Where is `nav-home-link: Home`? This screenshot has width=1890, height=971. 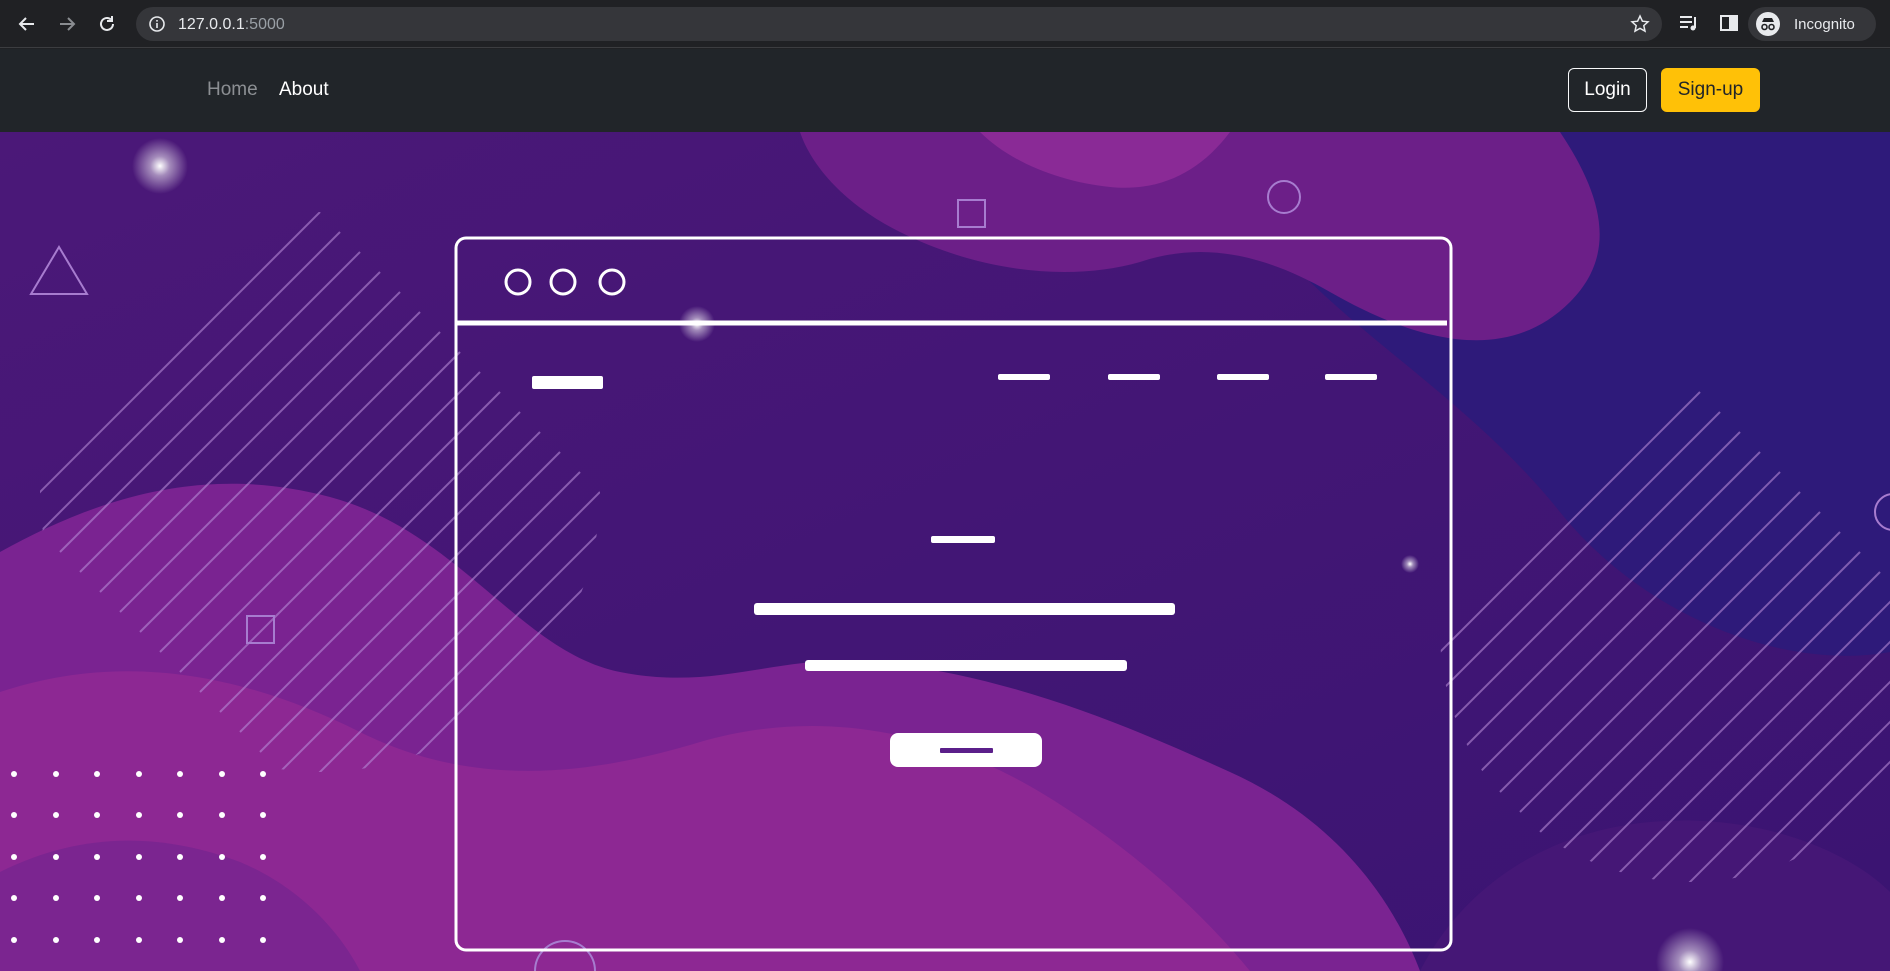
nav-home-link: Home is located at coordinates (232, 90).